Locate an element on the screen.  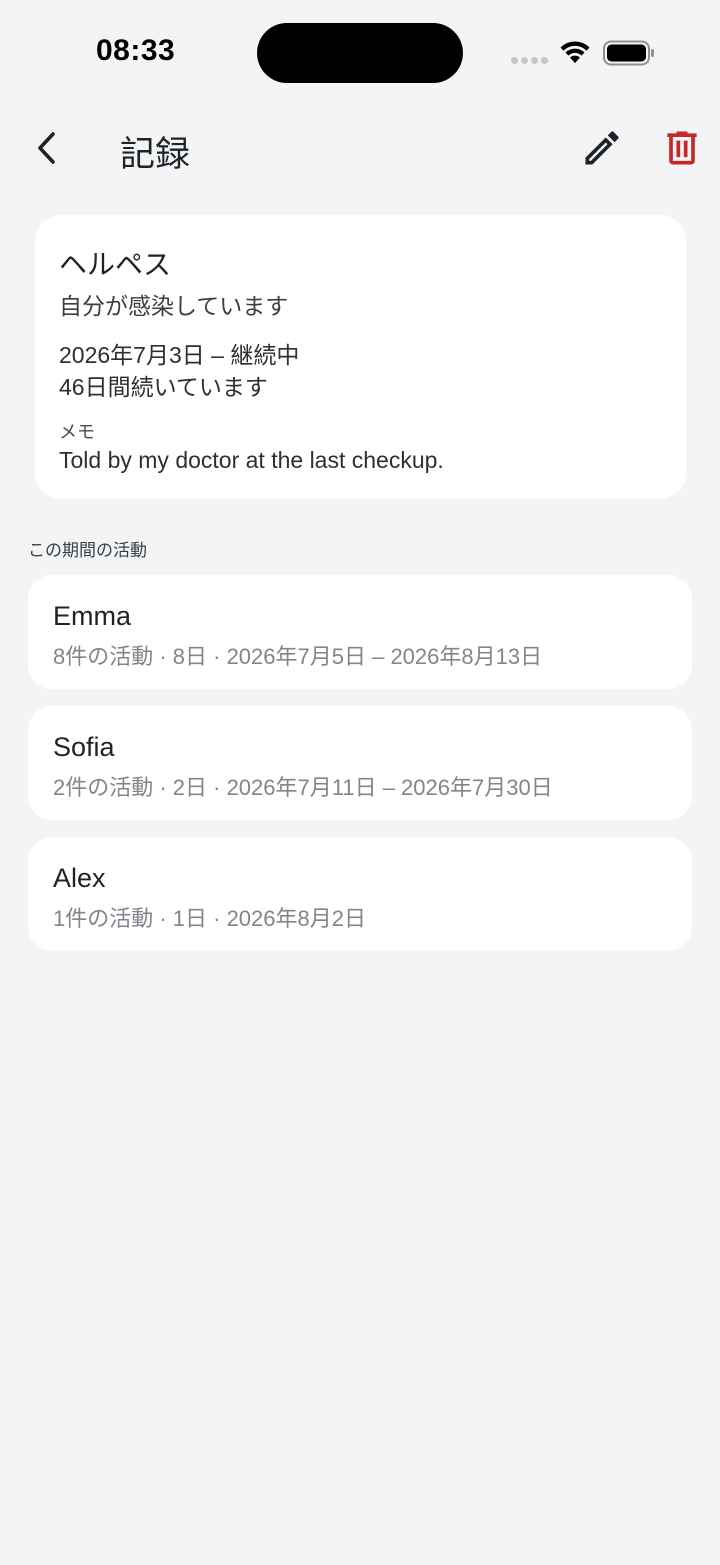
status-time: 08:33 is located at coordinates (136, 50).